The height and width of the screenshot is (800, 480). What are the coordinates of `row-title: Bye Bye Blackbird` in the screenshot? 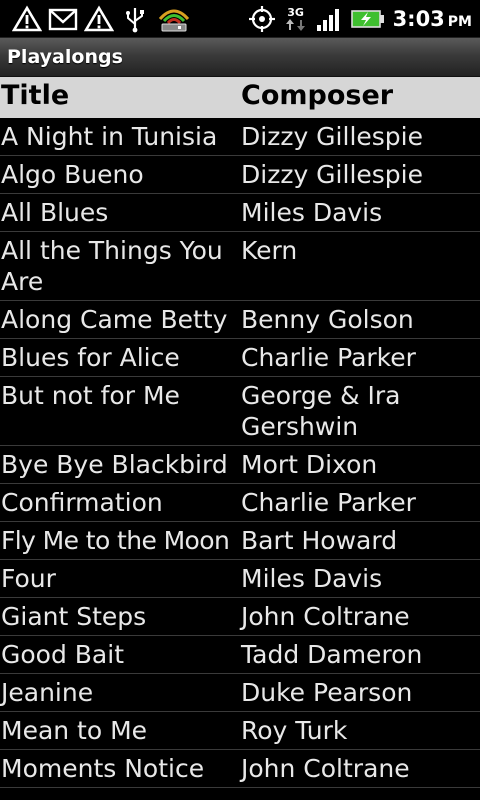 It's located at (114, 464).